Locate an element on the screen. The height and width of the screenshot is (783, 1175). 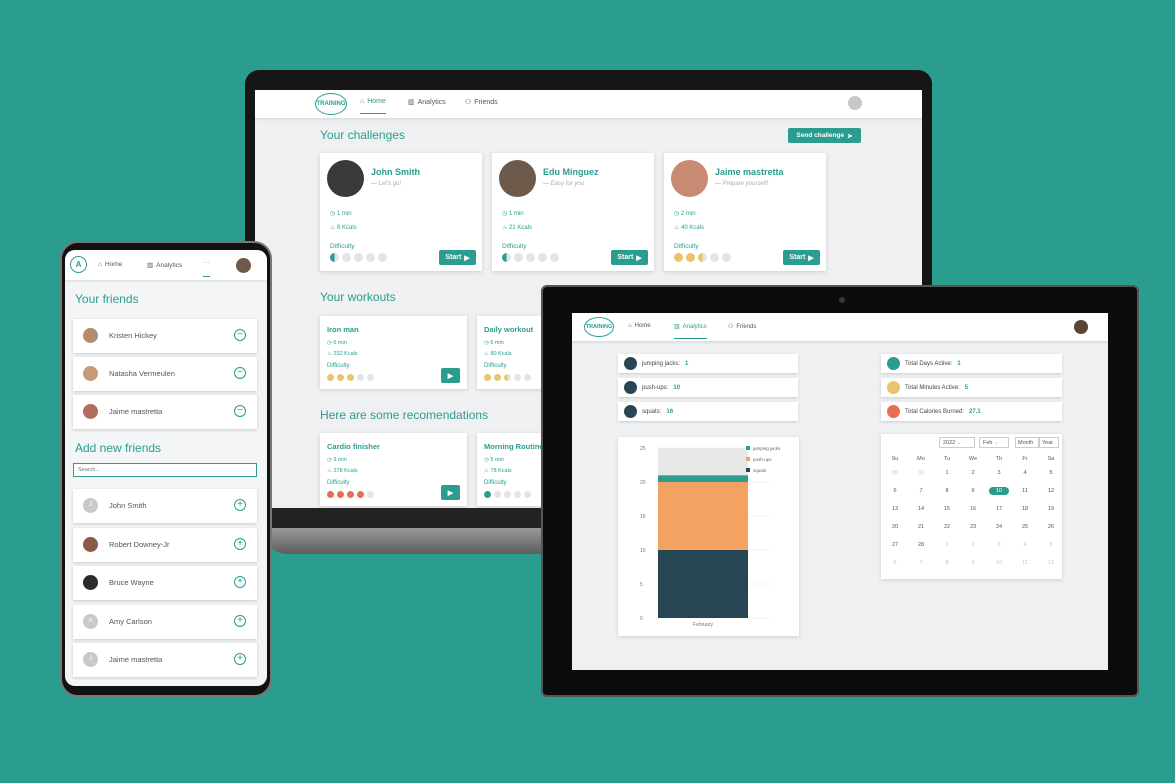
calendar-day: 15 is located at coordinates (947, 509).